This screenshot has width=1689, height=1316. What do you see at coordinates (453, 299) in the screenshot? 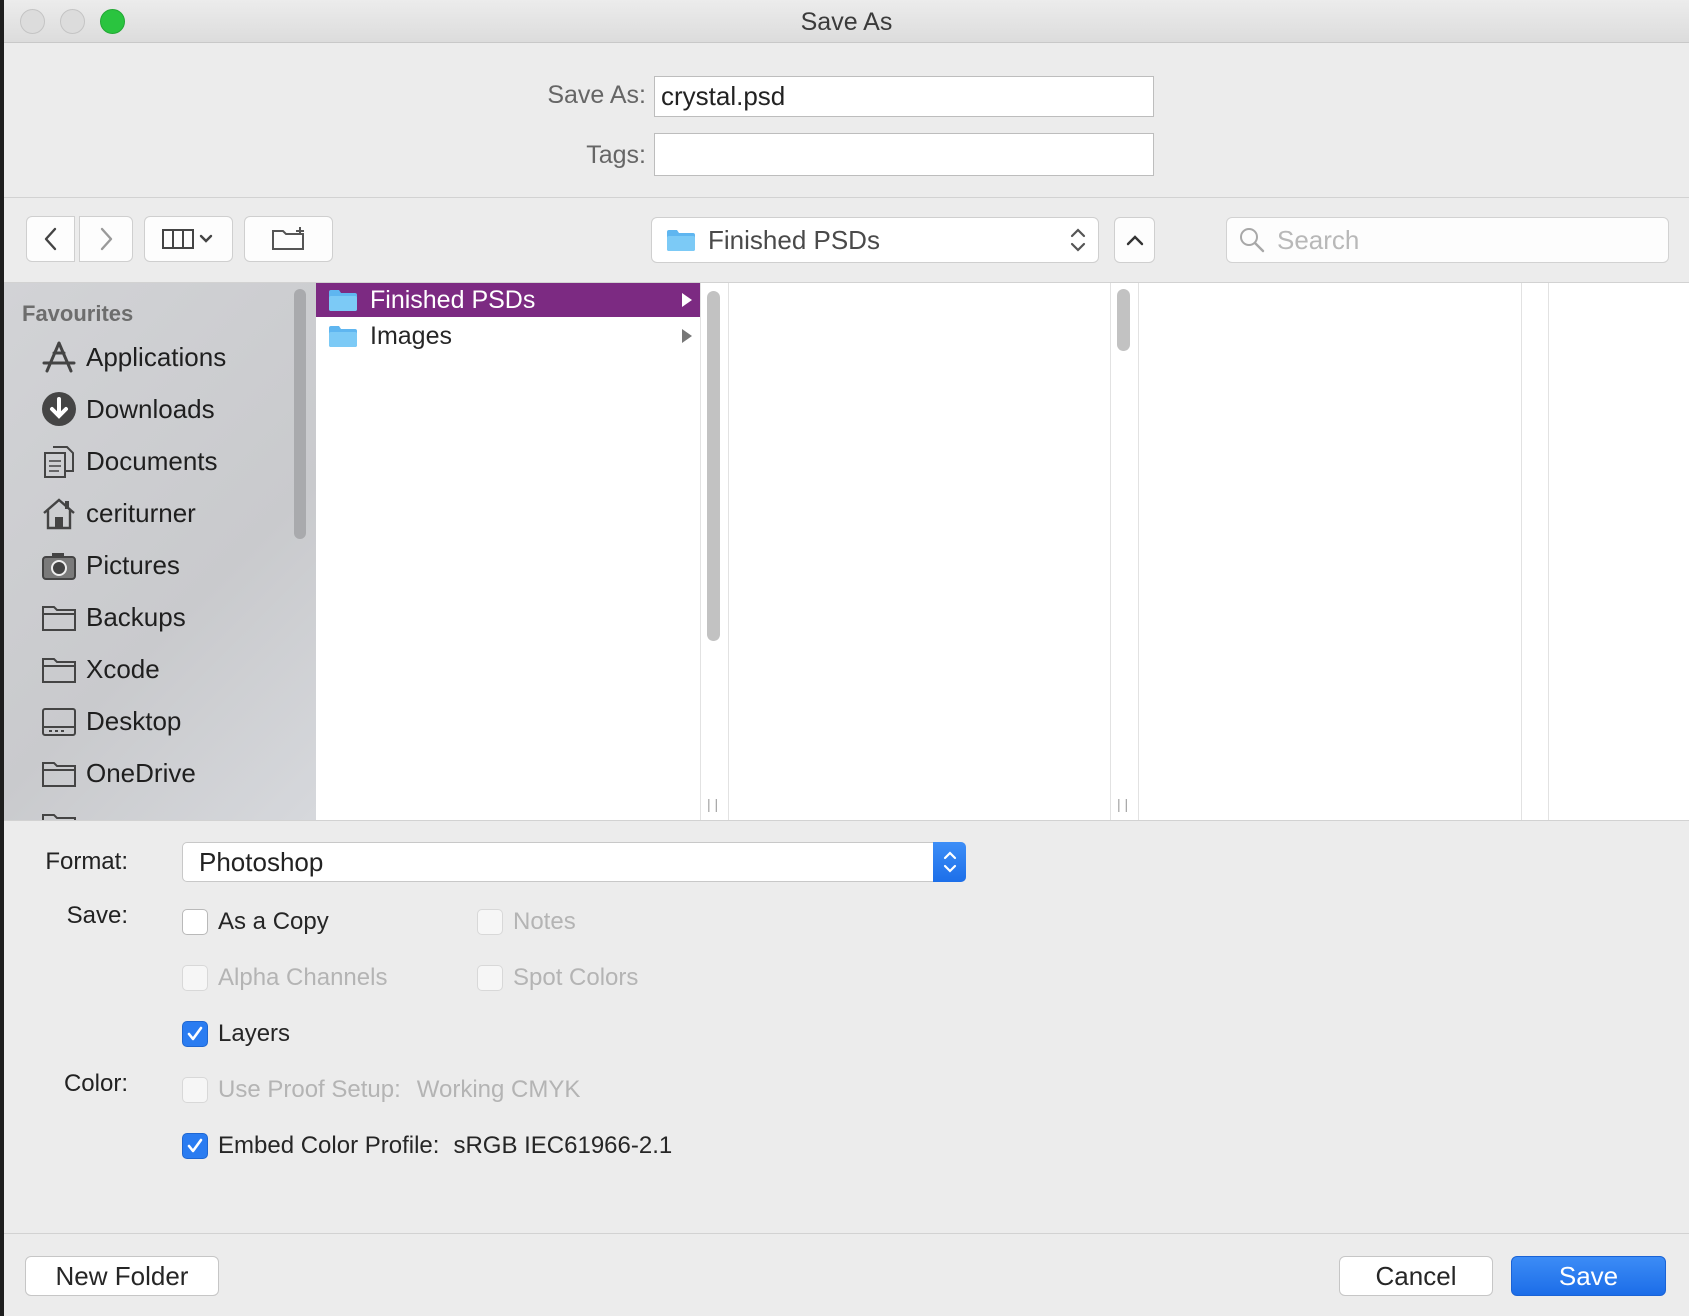
I see `list-item-label: Finished PSDs` at bounding box center [453, 299].